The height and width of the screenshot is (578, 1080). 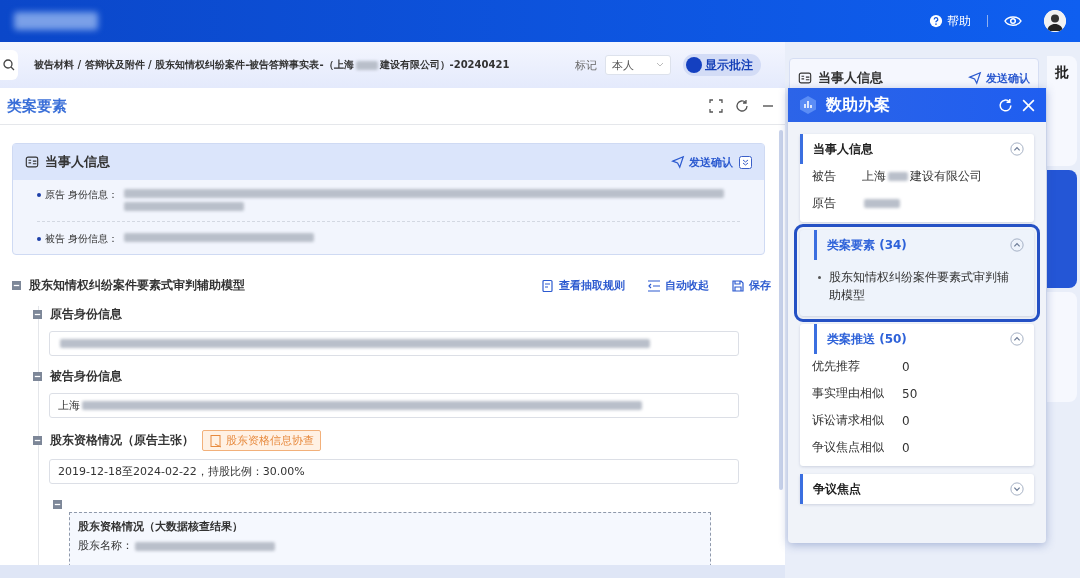 What do you see at coordinates (194, 65) in the screenshot?
I see `breadcrumb: 被告材料 / 答辩状及附件 / 股东知情权纠纷案件-被告答辩事实表-（上海` at bounding box center [194, 65].